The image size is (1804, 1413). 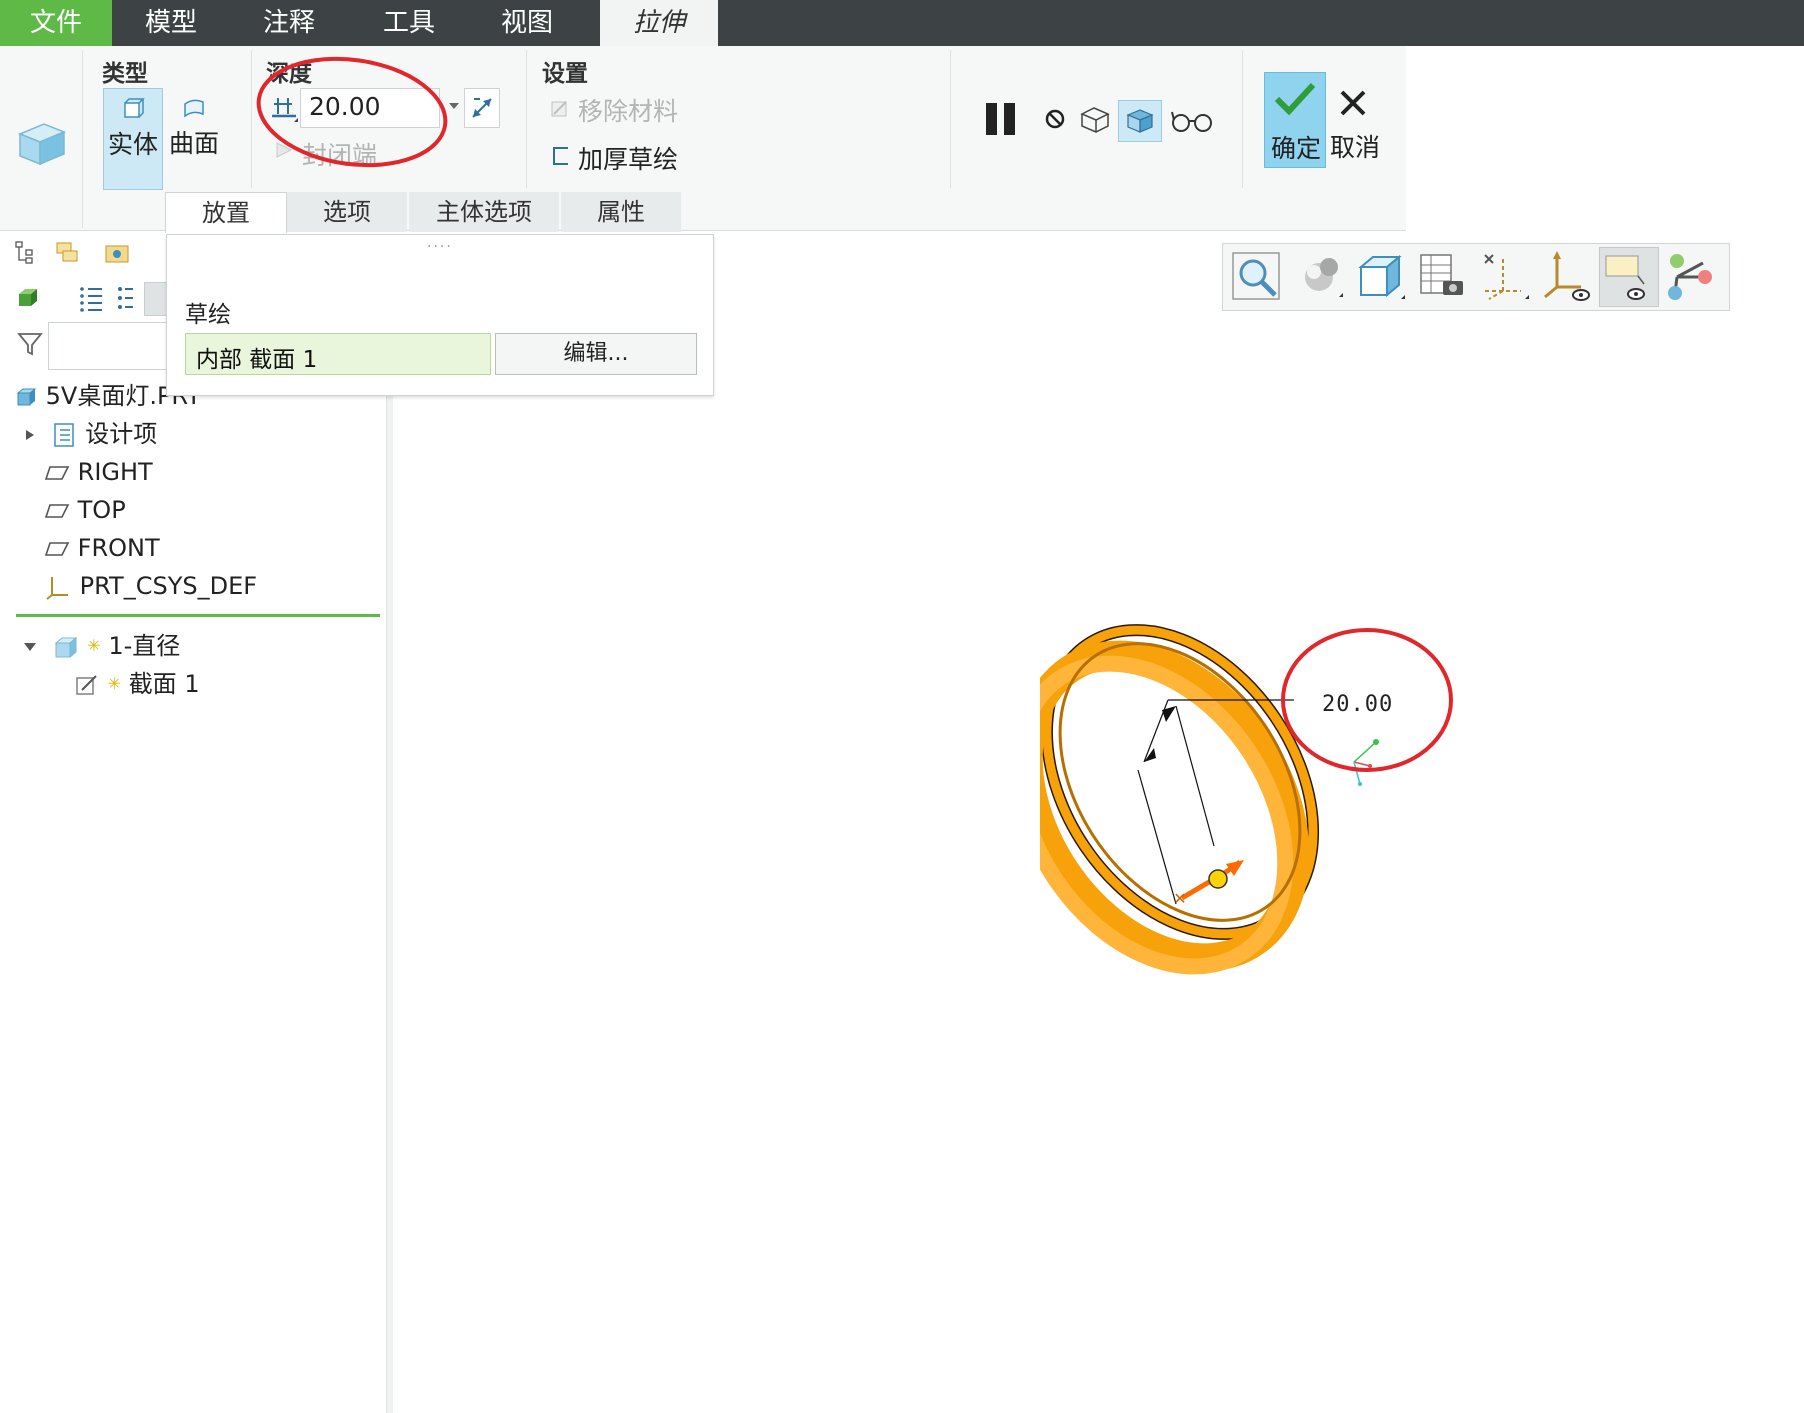 I want to click on checkmark-icon, so click(x=1295, y=99).